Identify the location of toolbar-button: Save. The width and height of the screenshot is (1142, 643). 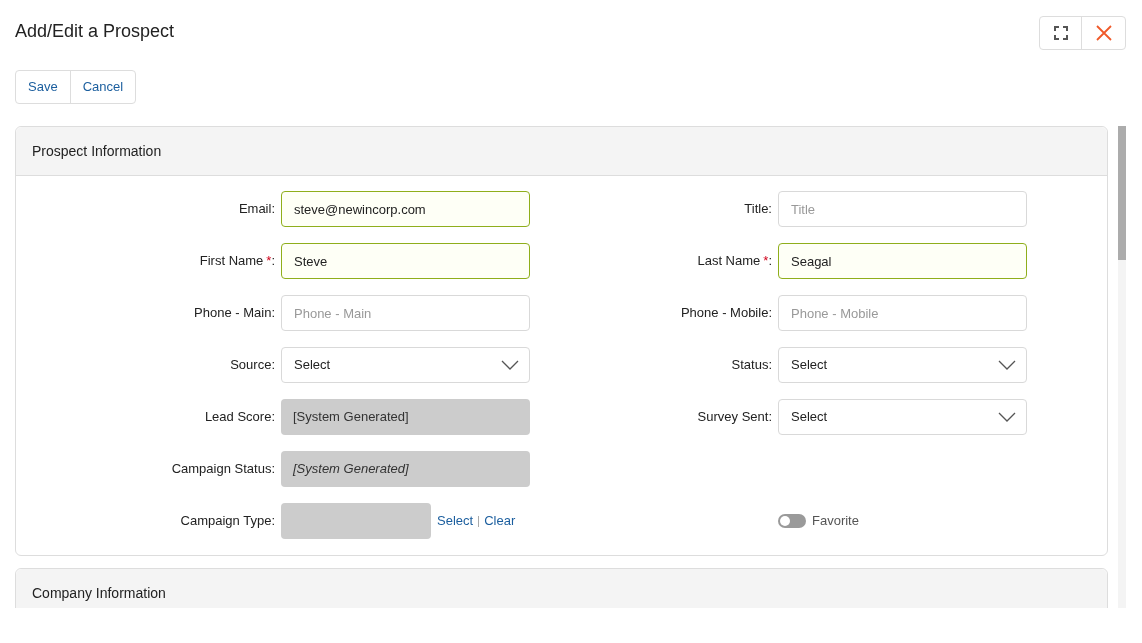
(43, 87).